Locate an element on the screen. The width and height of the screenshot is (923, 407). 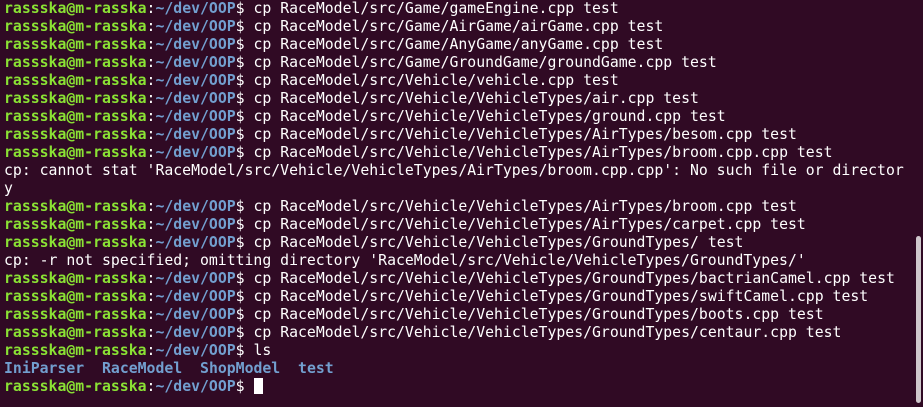
output-line: y is located at coordinates (461, 189).